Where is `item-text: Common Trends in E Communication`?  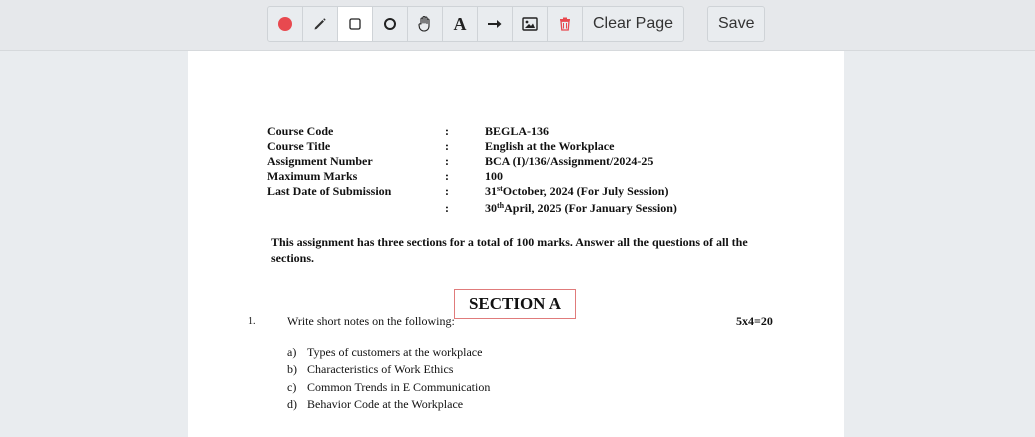 item-text: Common Trends in E Communication is located at coordinates (399, 386).